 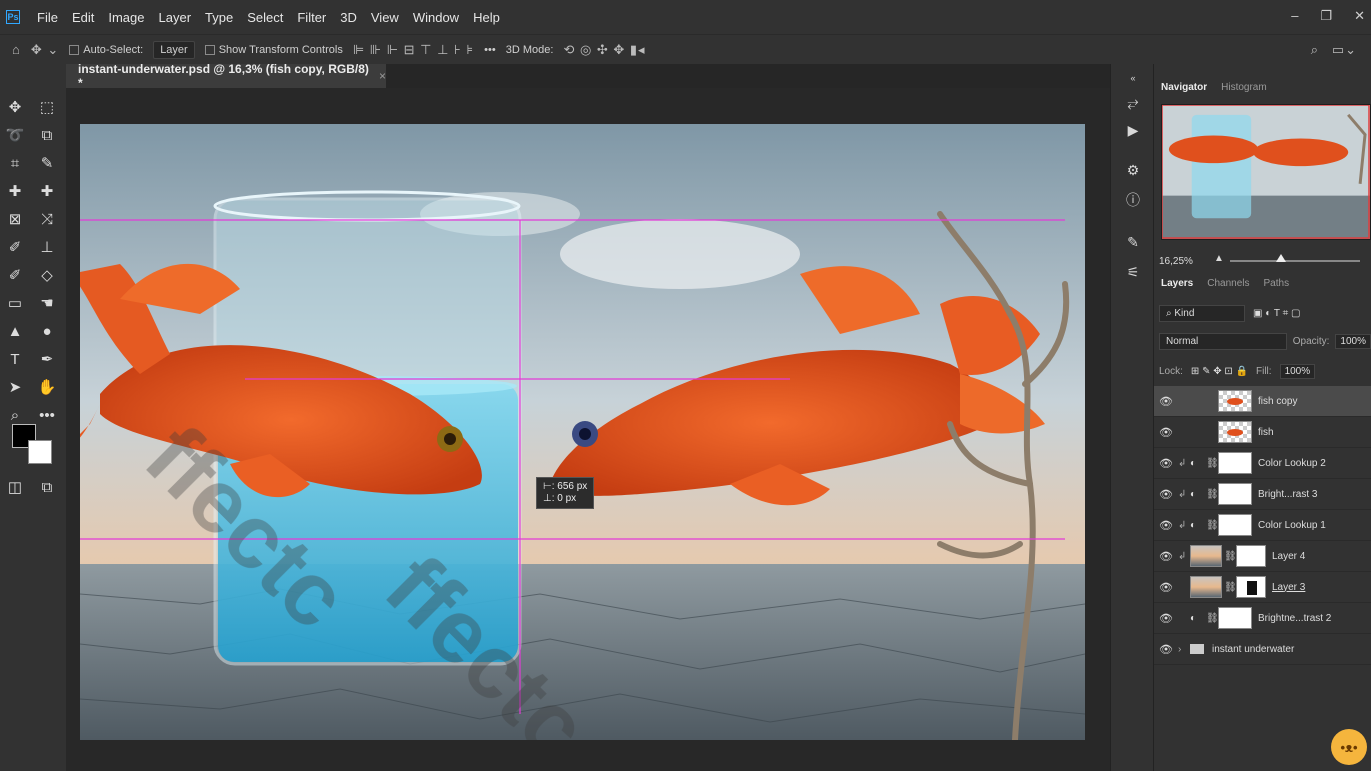 What do you see at coordinates (413, 50) in the screenshot?
I see `align-icons: ⊫ ⊪ ⊩ ⊟ ⊤ ⊥ ⊦ ⊧` at bounding box center [413, 50].